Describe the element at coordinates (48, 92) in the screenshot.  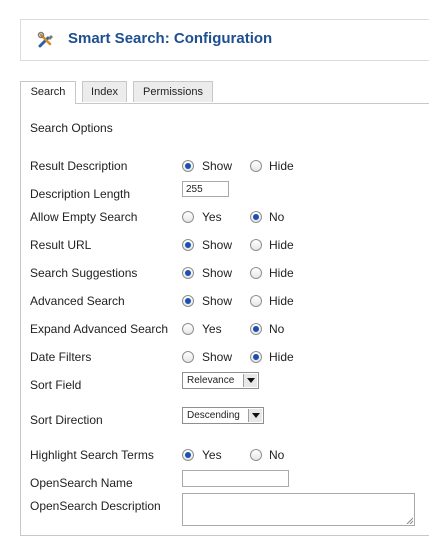
I see `tab-search: Search` at that location.